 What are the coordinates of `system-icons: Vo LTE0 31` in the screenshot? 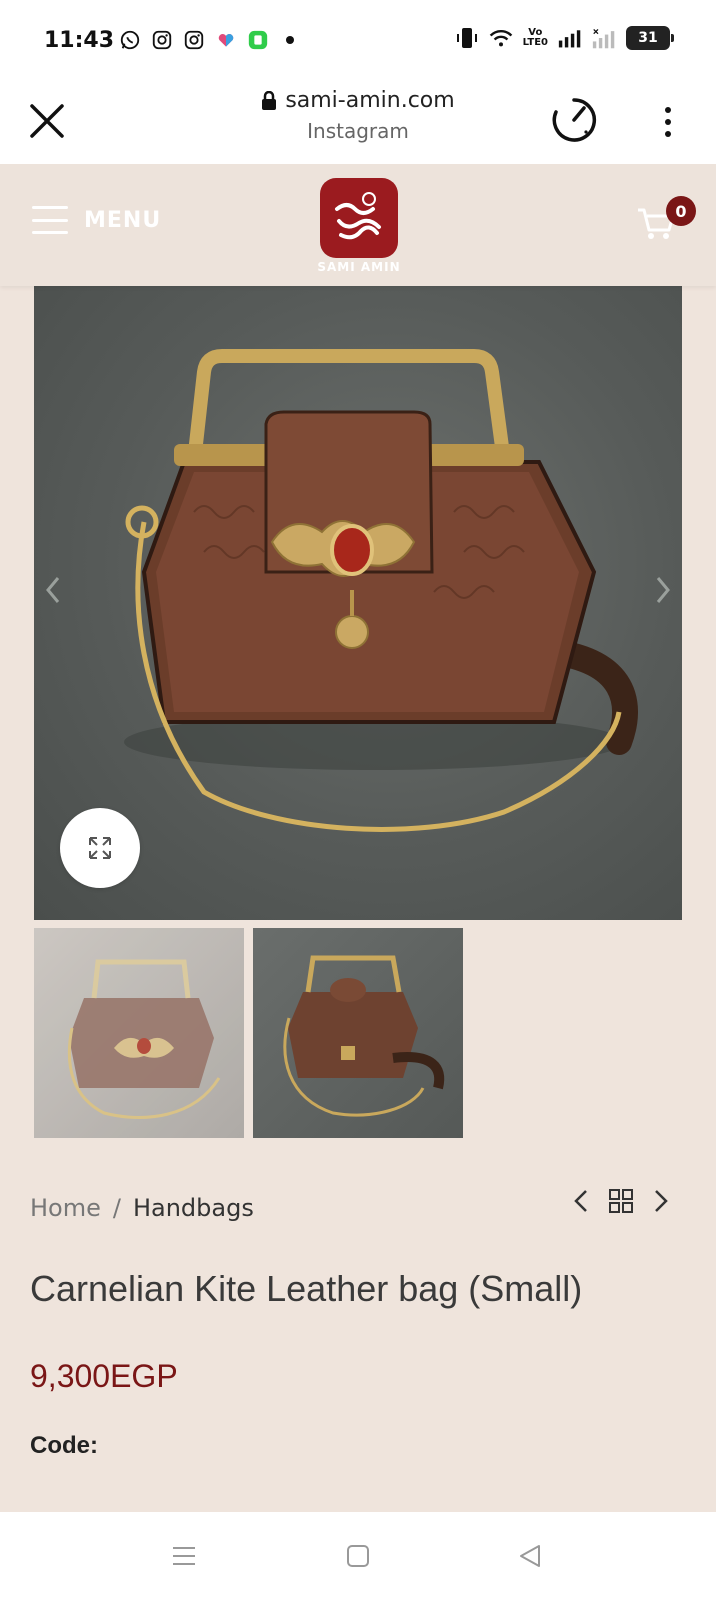 It's located at (564, 38).